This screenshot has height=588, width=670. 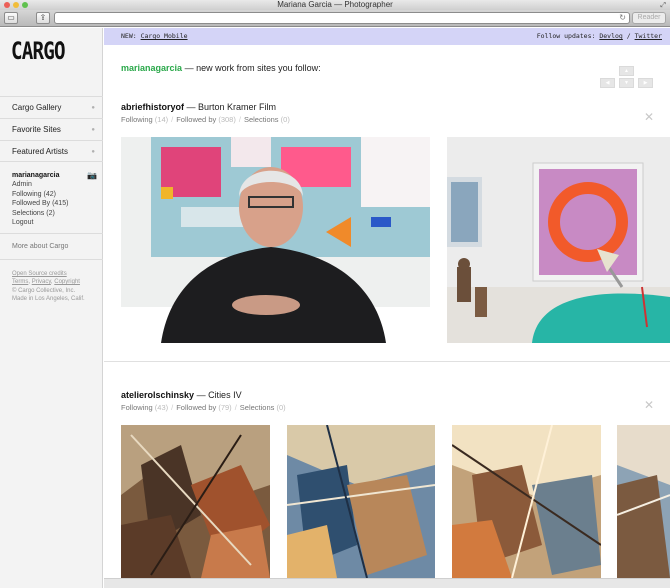 I want to click on made-in-text: Made in Los Angeles, Calif., so click(x=48, y=299).